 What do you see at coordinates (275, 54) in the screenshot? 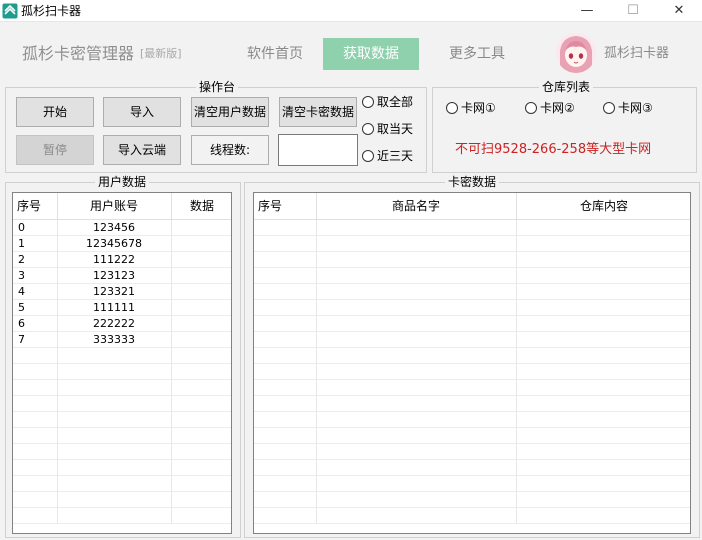
I see `tab-home: 软件首页` at bounding box center [275, 54].